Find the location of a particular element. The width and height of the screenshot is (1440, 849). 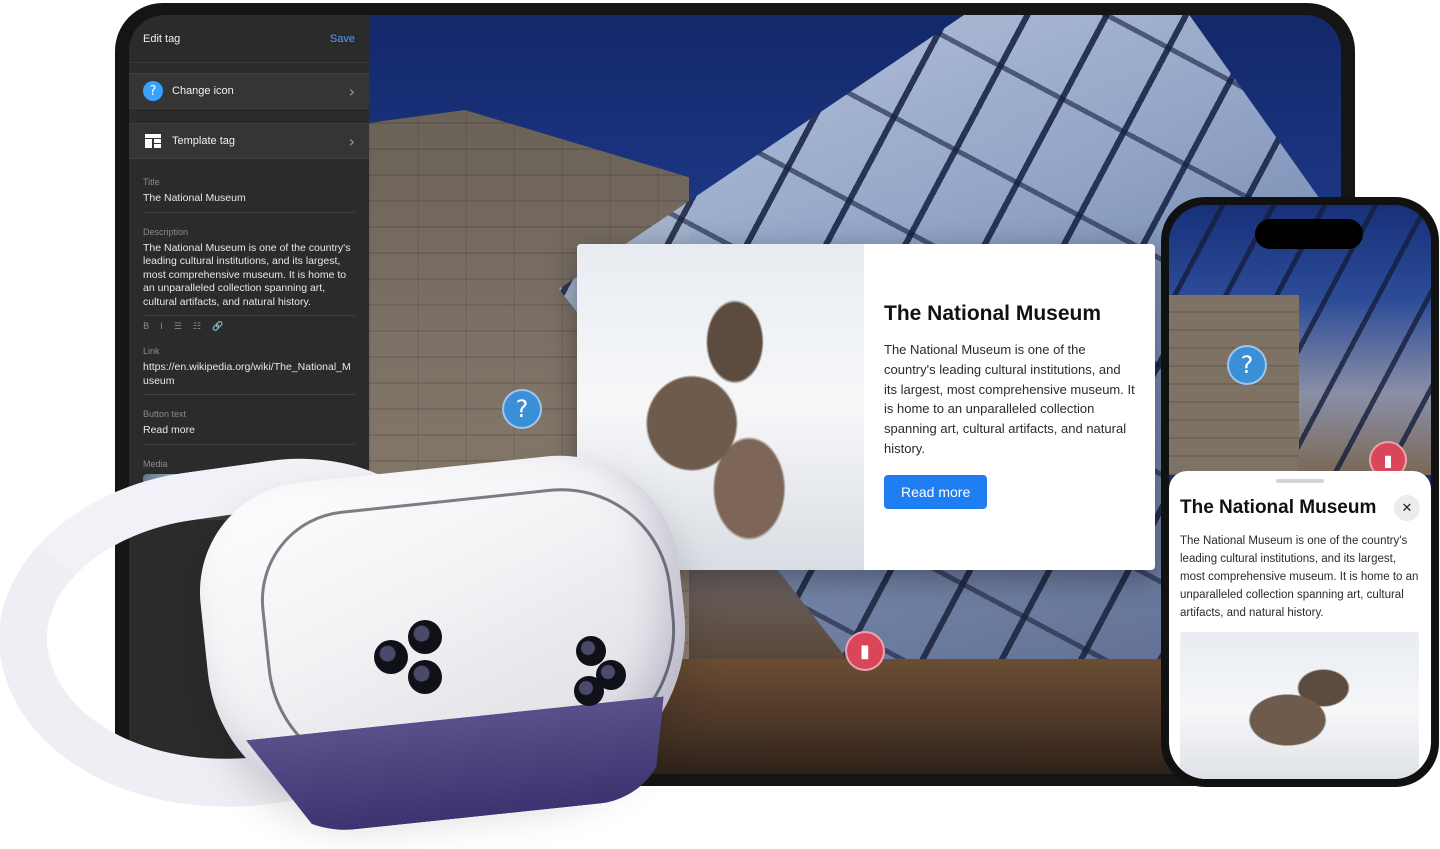

button-text-label: Button text is located at coordinates (165, 414).